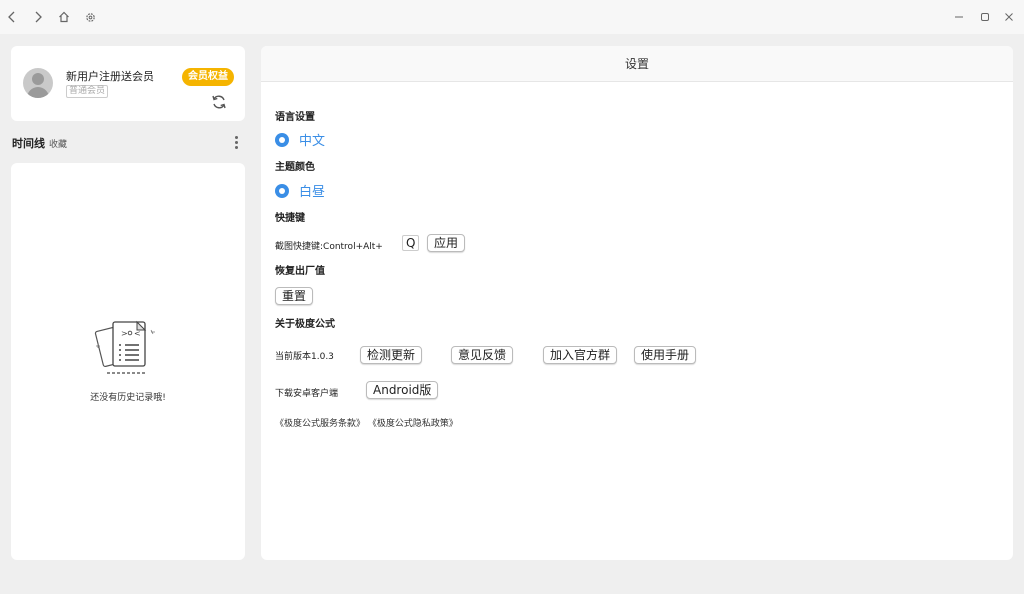  Describe the element at coordinates (307, 394) in the screenshot. I see `android-download-label: 下载安卓客户端` at that location.